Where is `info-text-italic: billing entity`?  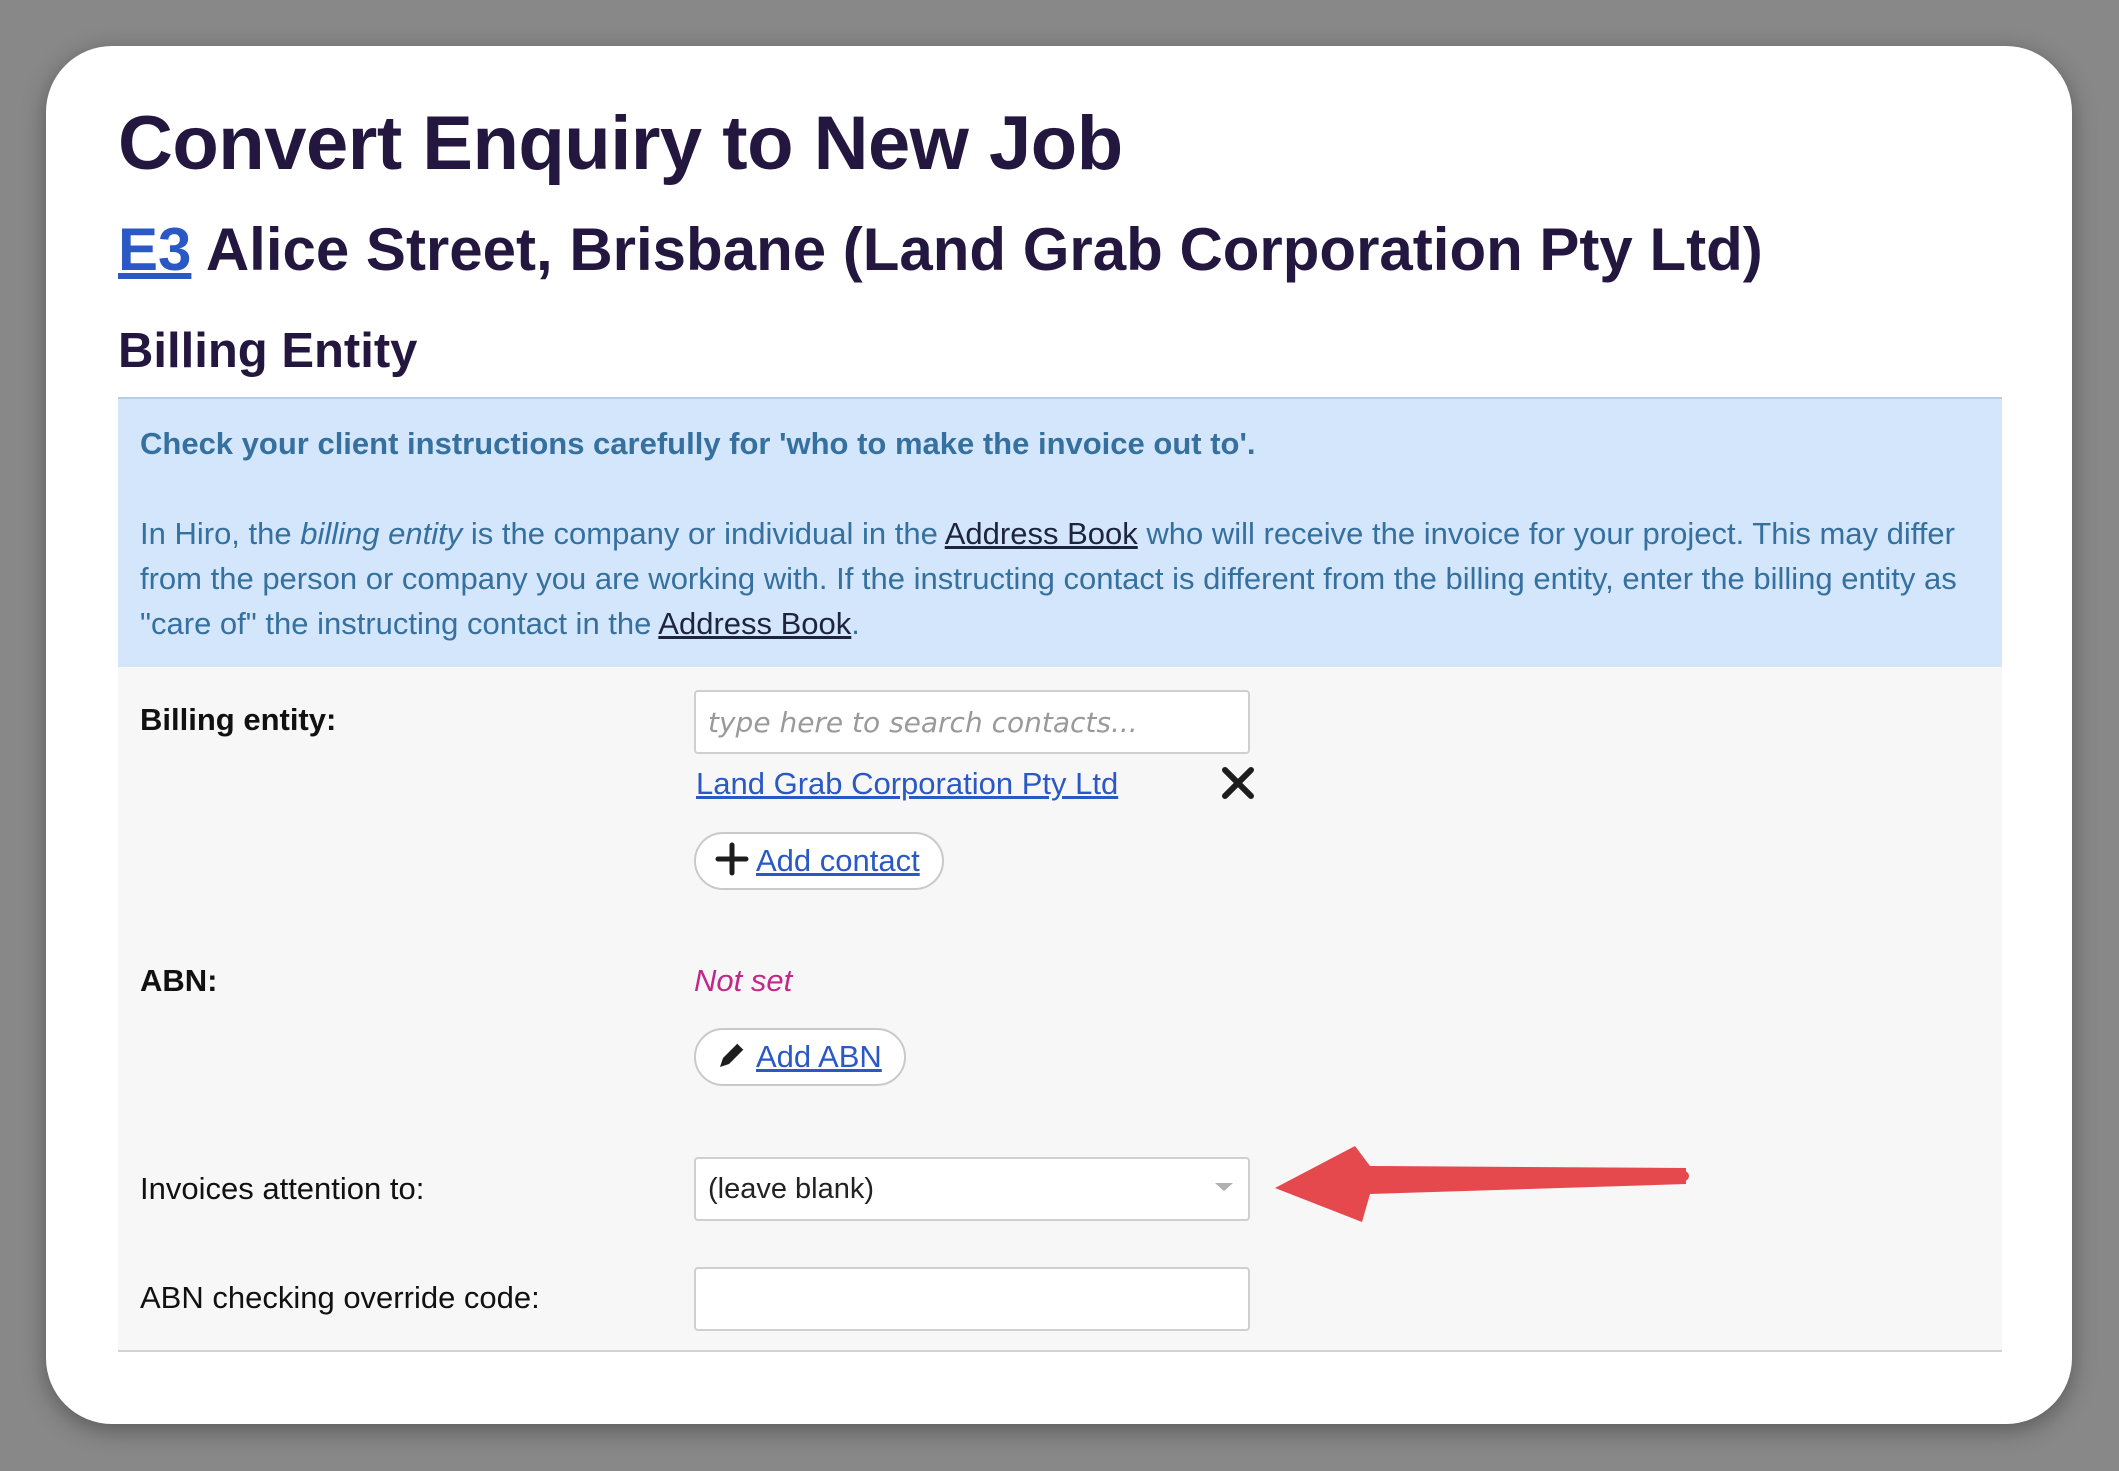 info-text-italic: billing entity is located at coordinates (381, 533).